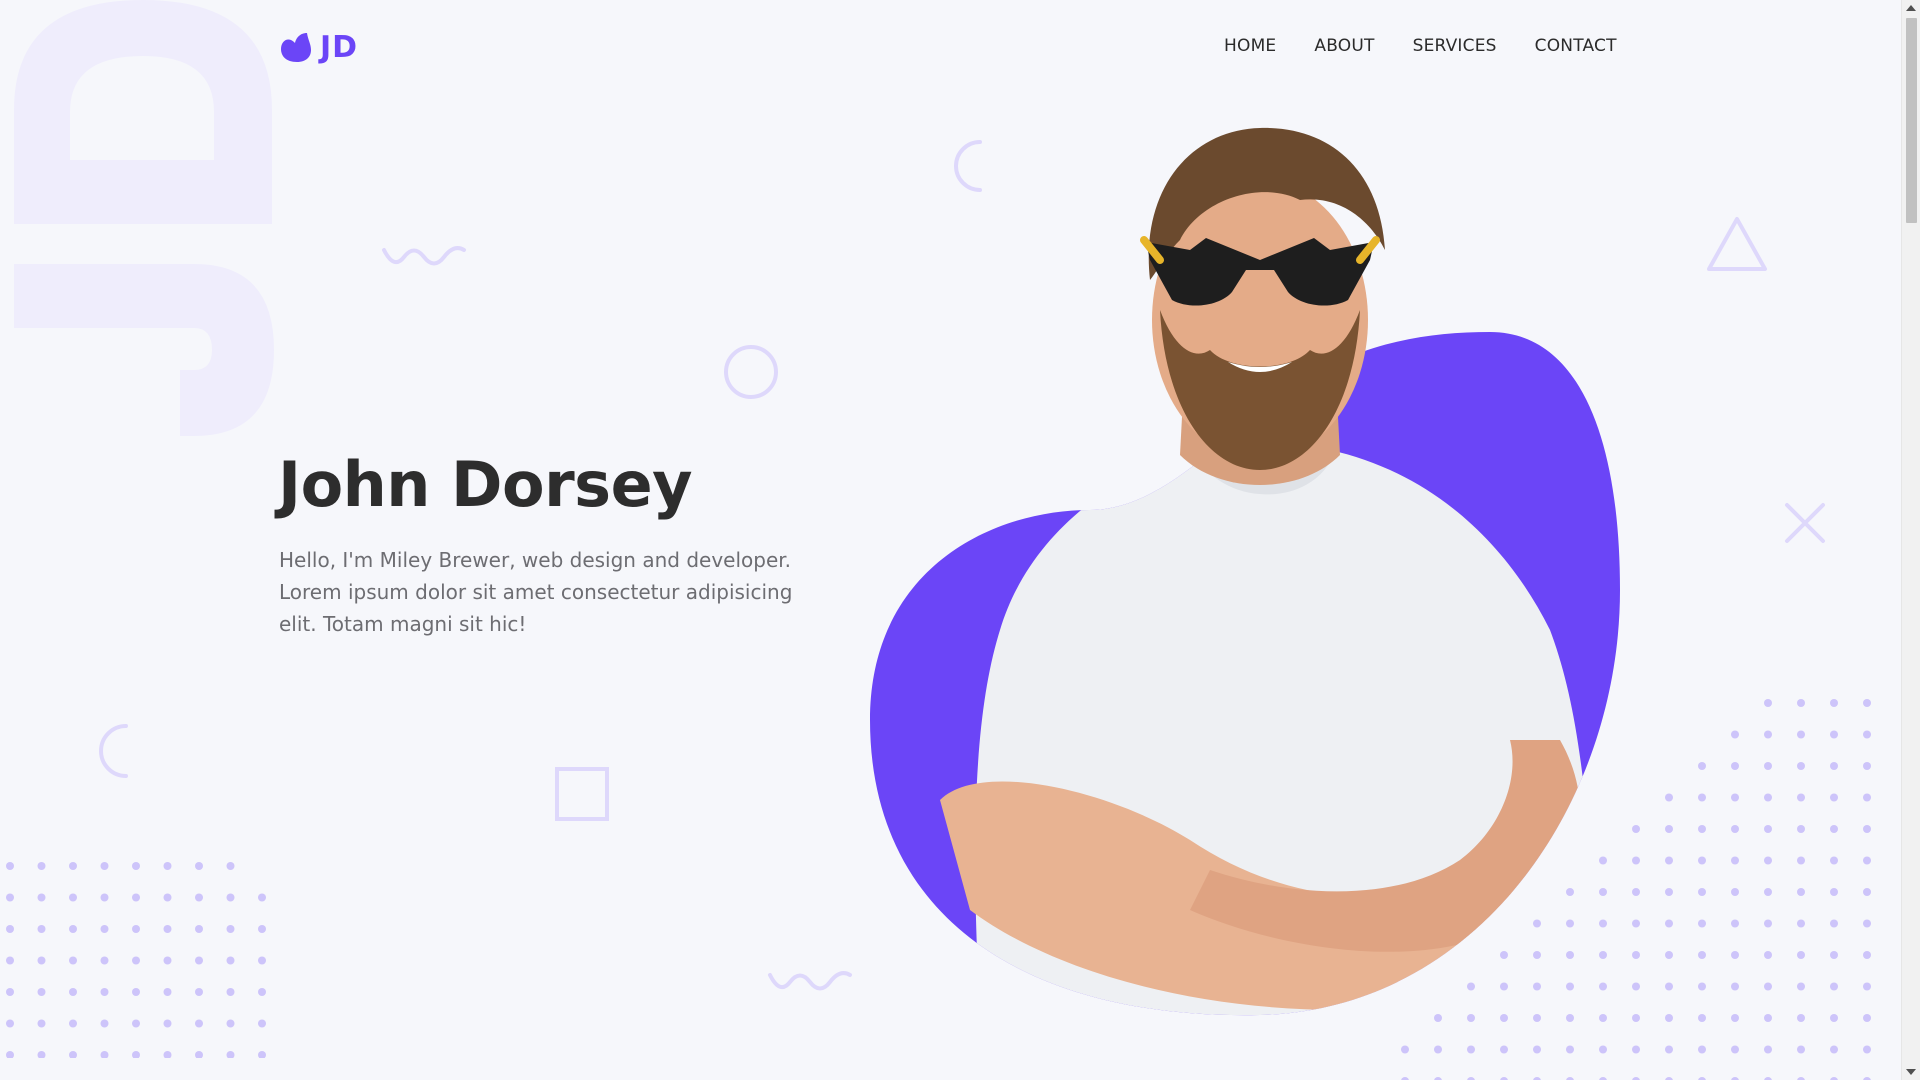 The width and height of the screenshot is (1920, 1080). Describe the element at coordinates (1576, 46) in the screenshot. I see `nav-contact: CONTACT` at that location.